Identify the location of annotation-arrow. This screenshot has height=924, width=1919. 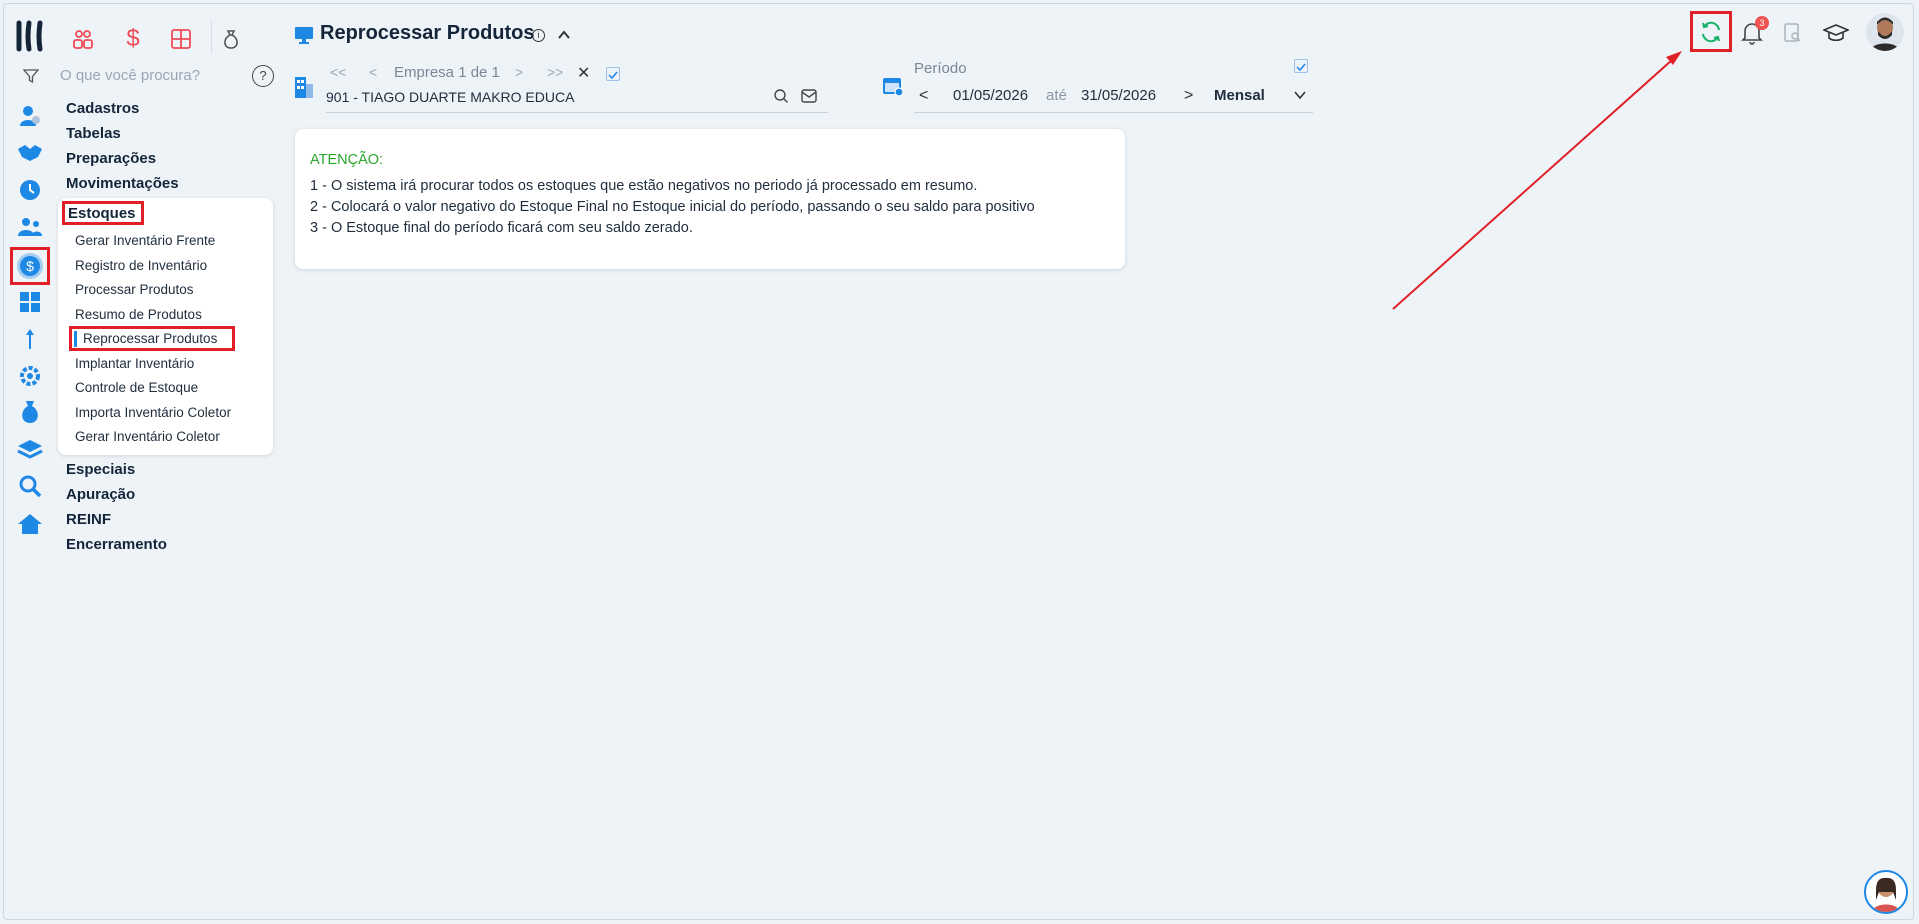
(1537, 180).